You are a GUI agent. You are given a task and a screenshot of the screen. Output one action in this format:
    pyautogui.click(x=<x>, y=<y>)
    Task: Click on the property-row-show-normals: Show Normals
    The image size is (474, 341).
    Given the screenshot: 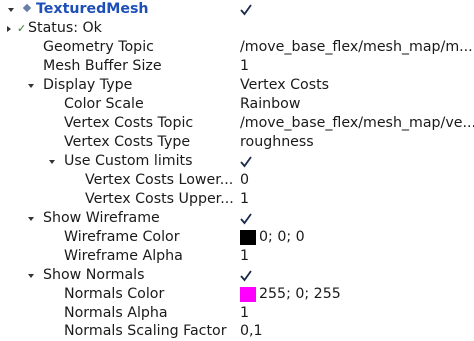 What is the action you would take?
    pyautogui.click(x=237, y=275)
    